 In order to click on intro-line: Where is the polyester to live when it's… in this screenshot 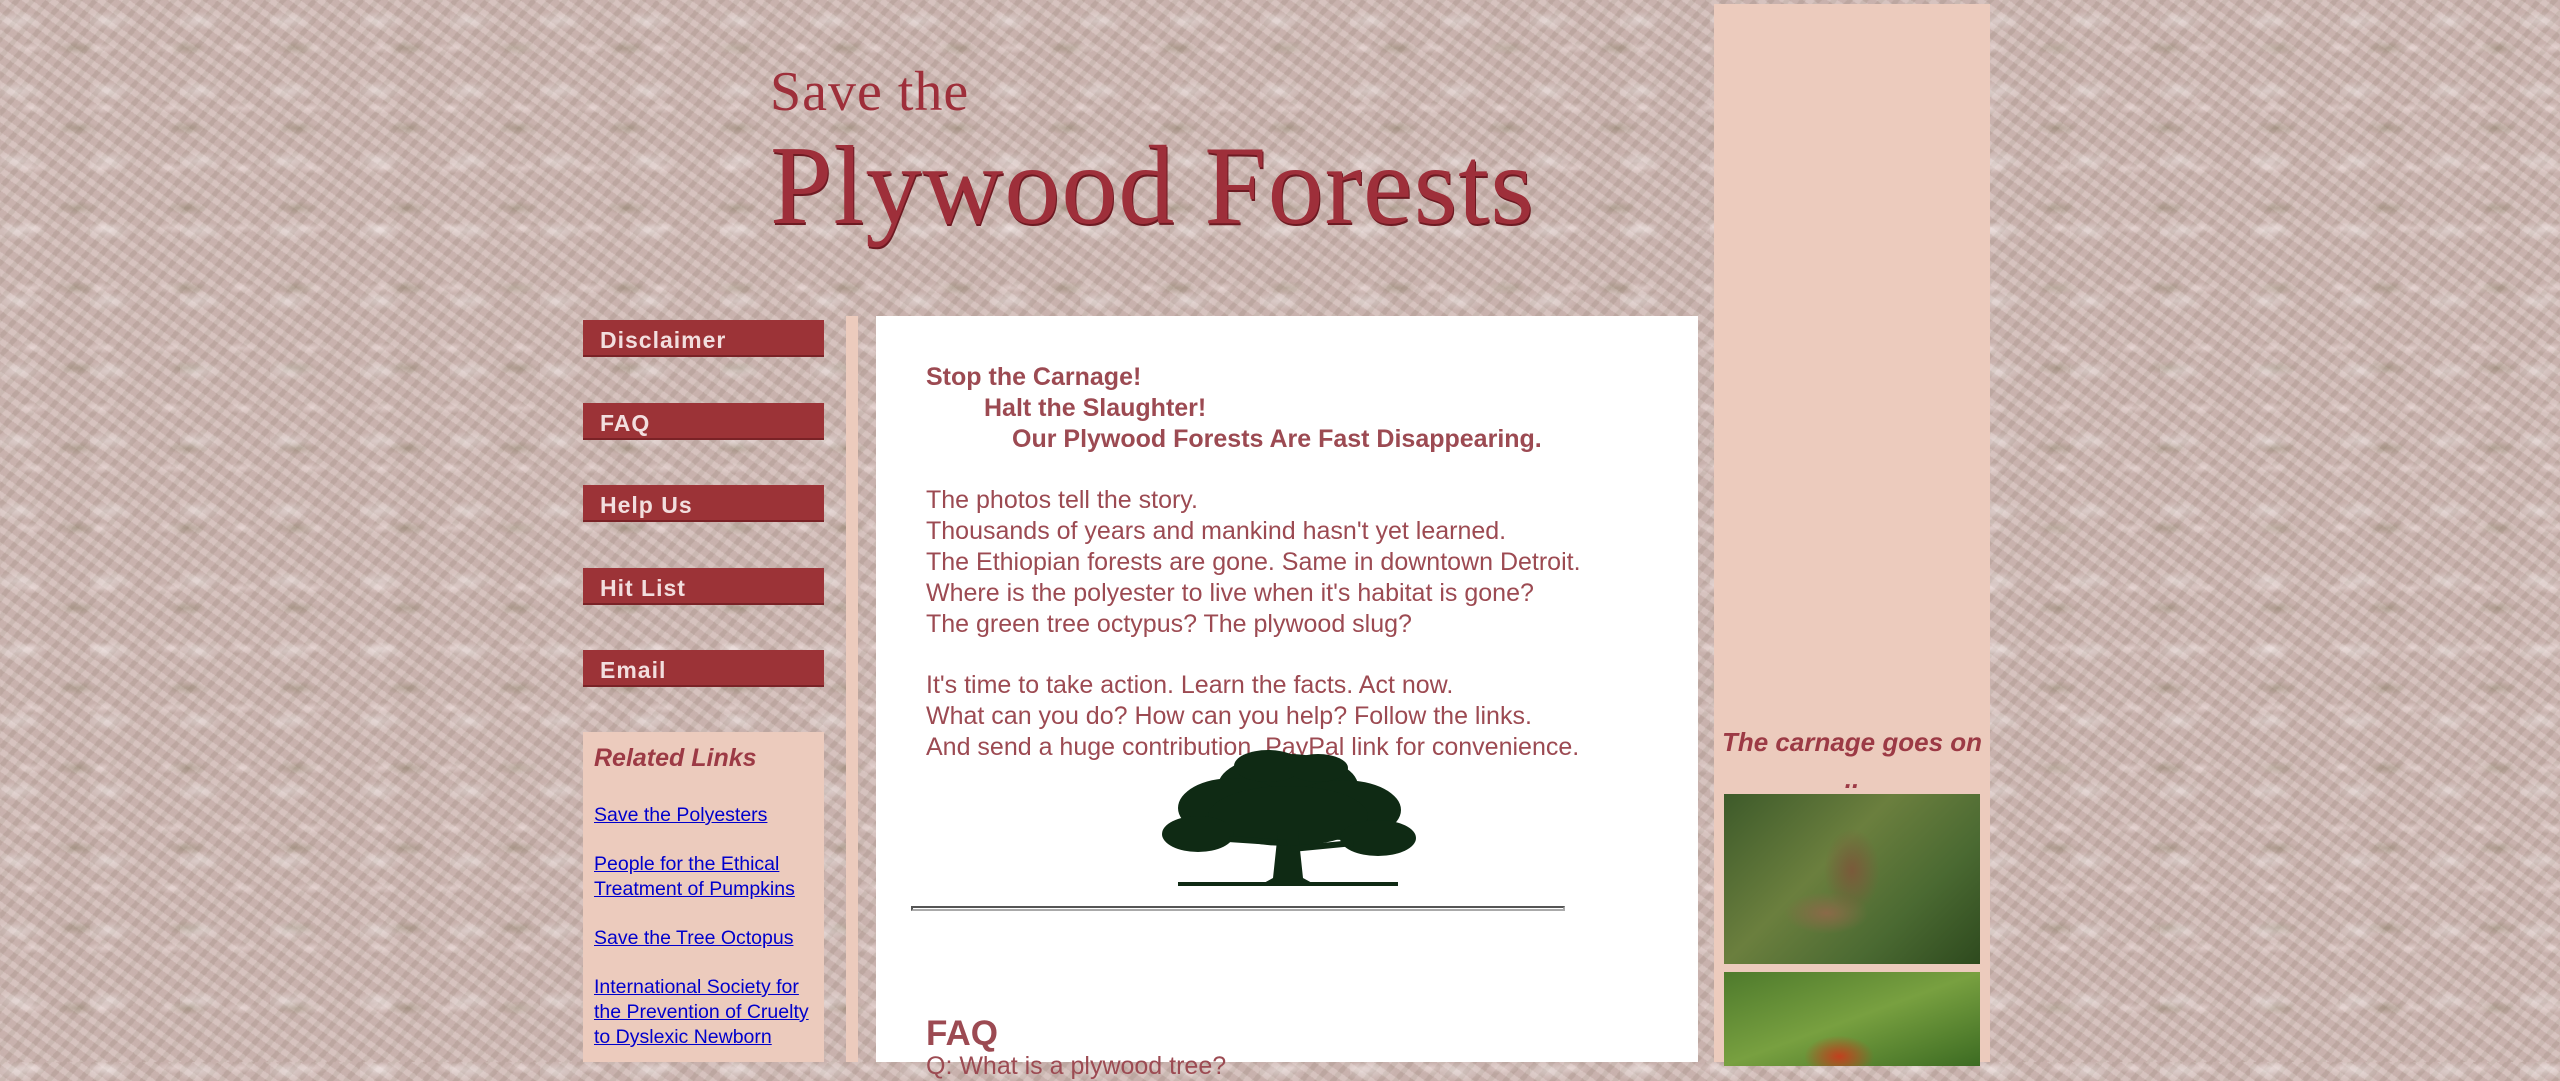, I will do `click(1230, 593)`.